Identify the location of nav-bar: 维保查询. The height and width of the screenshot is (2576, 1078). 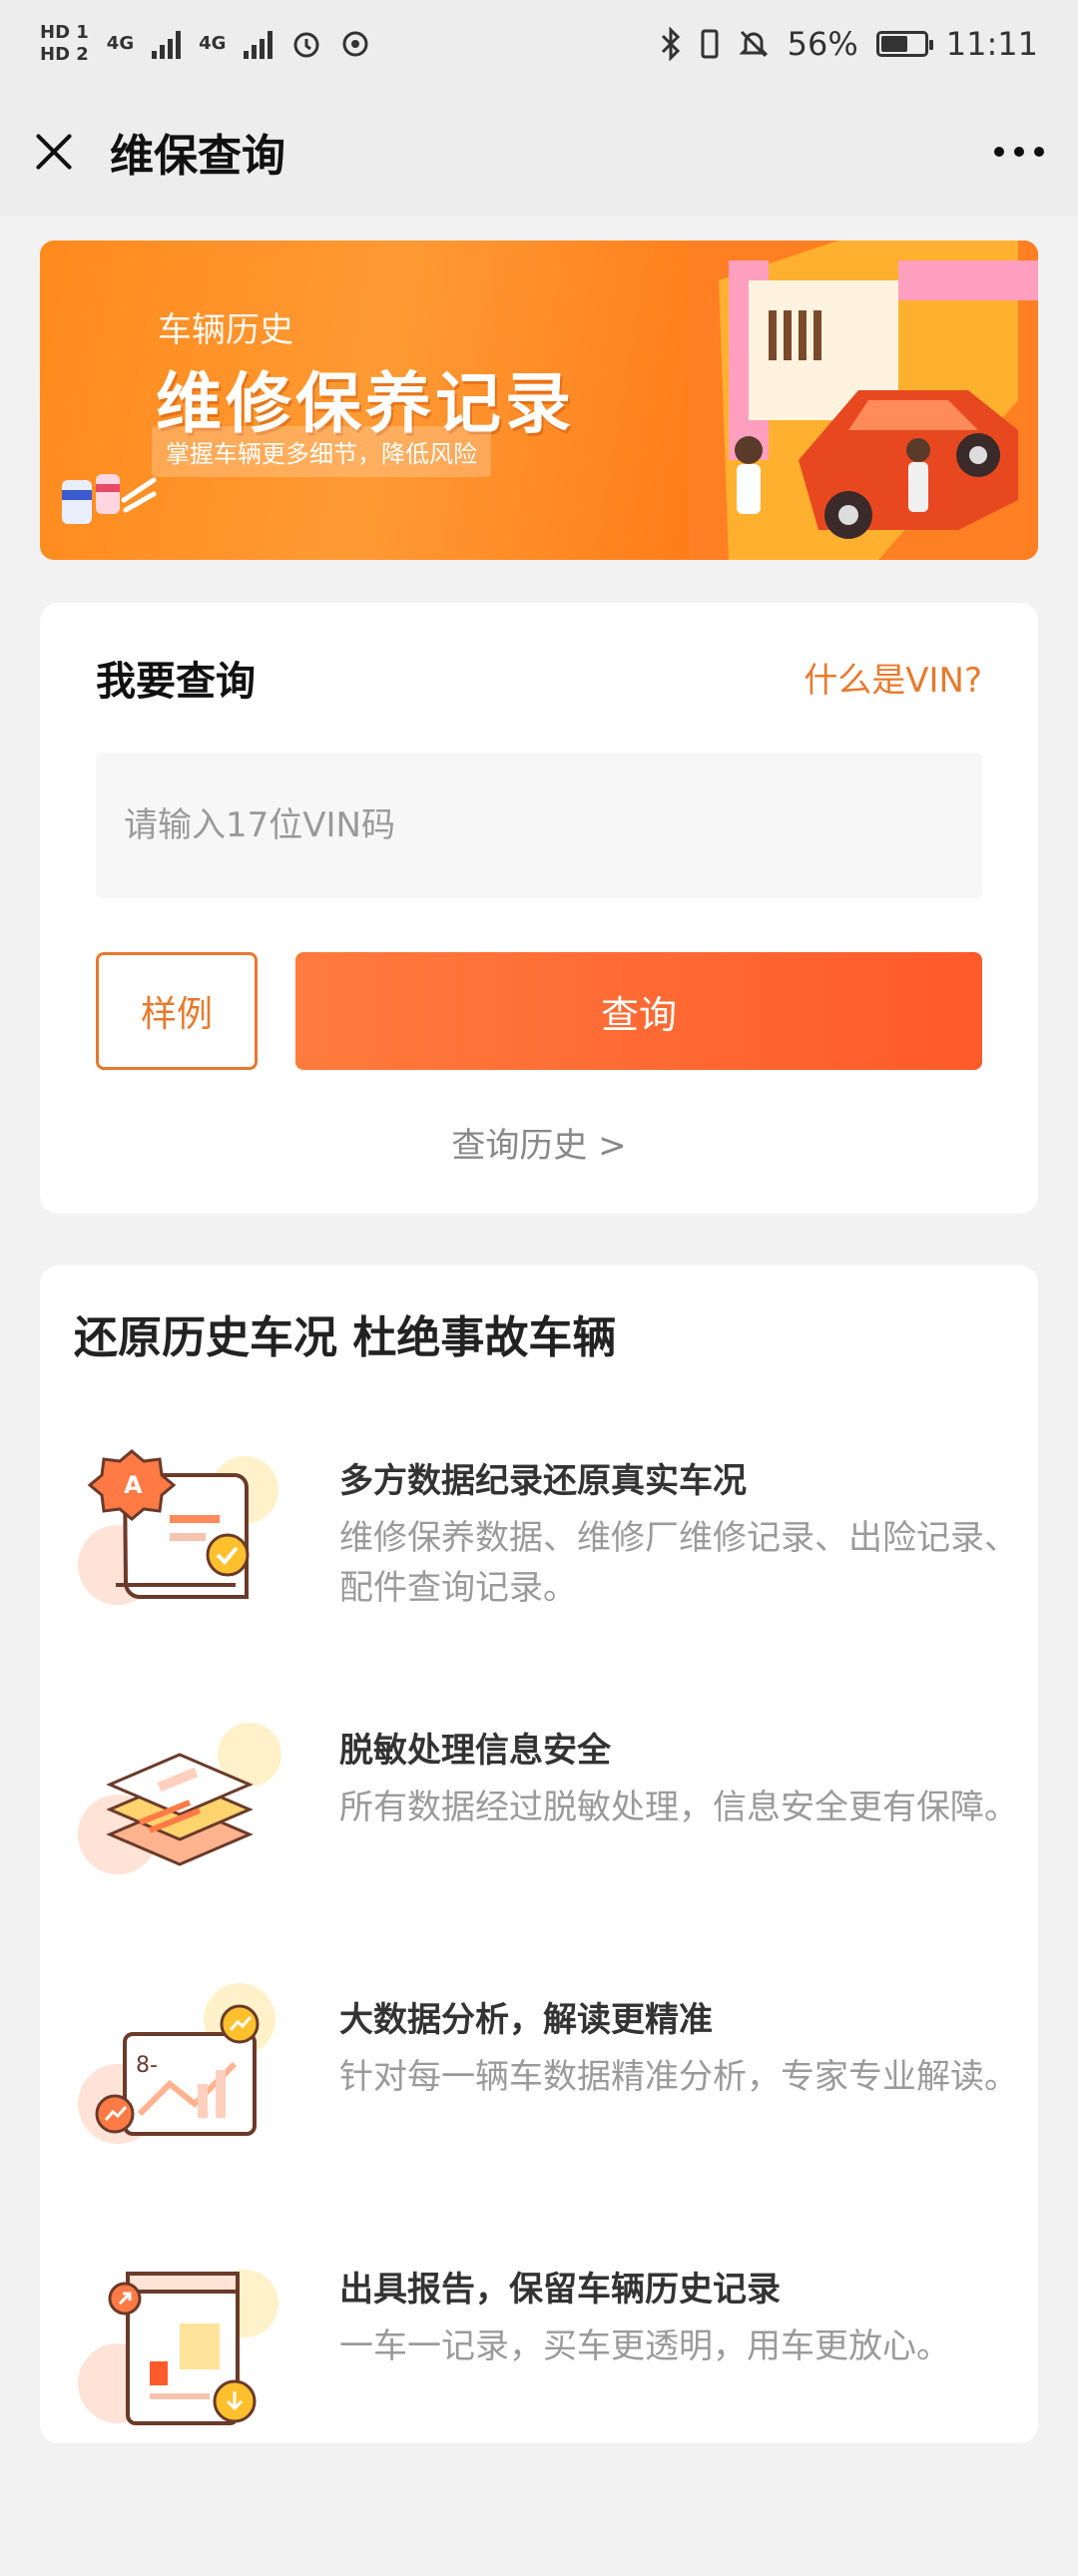
(539, 152).